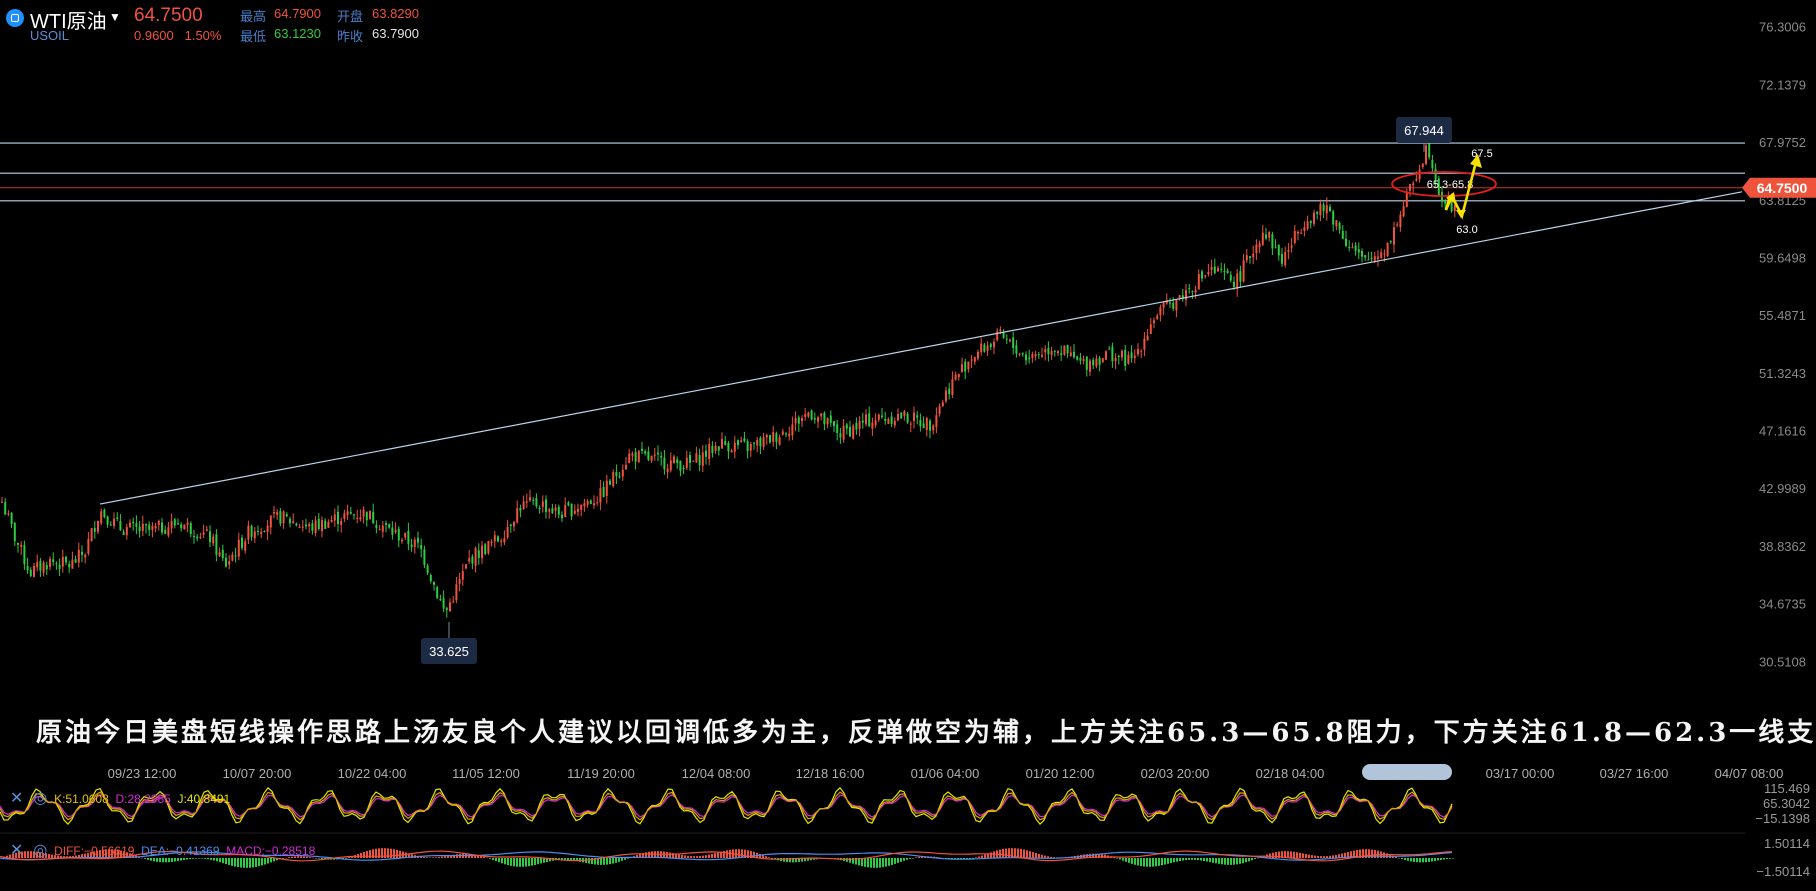  I want to click on y-tick-label: 47.1616, so click(1782, 431).